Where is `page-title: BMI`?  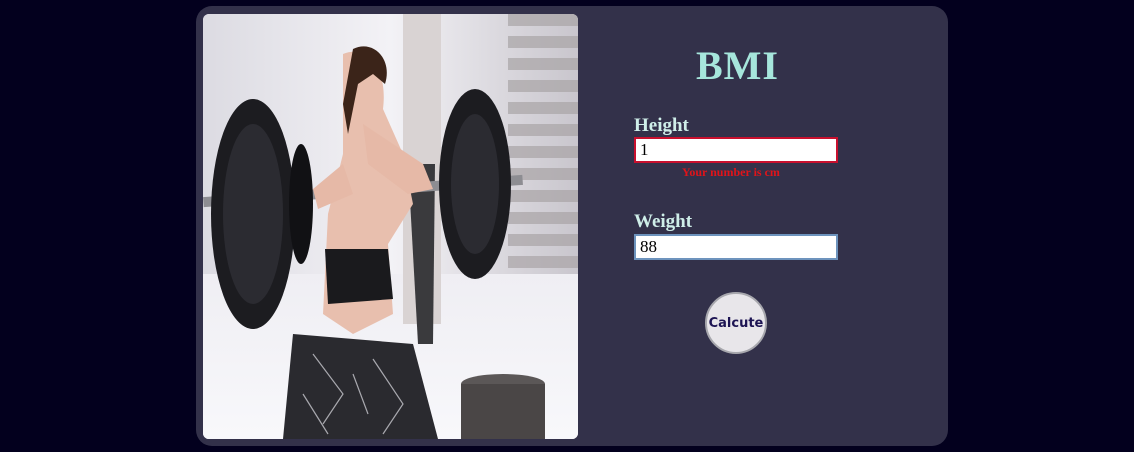 page-title: BMI is located at coordinates (737, 65).